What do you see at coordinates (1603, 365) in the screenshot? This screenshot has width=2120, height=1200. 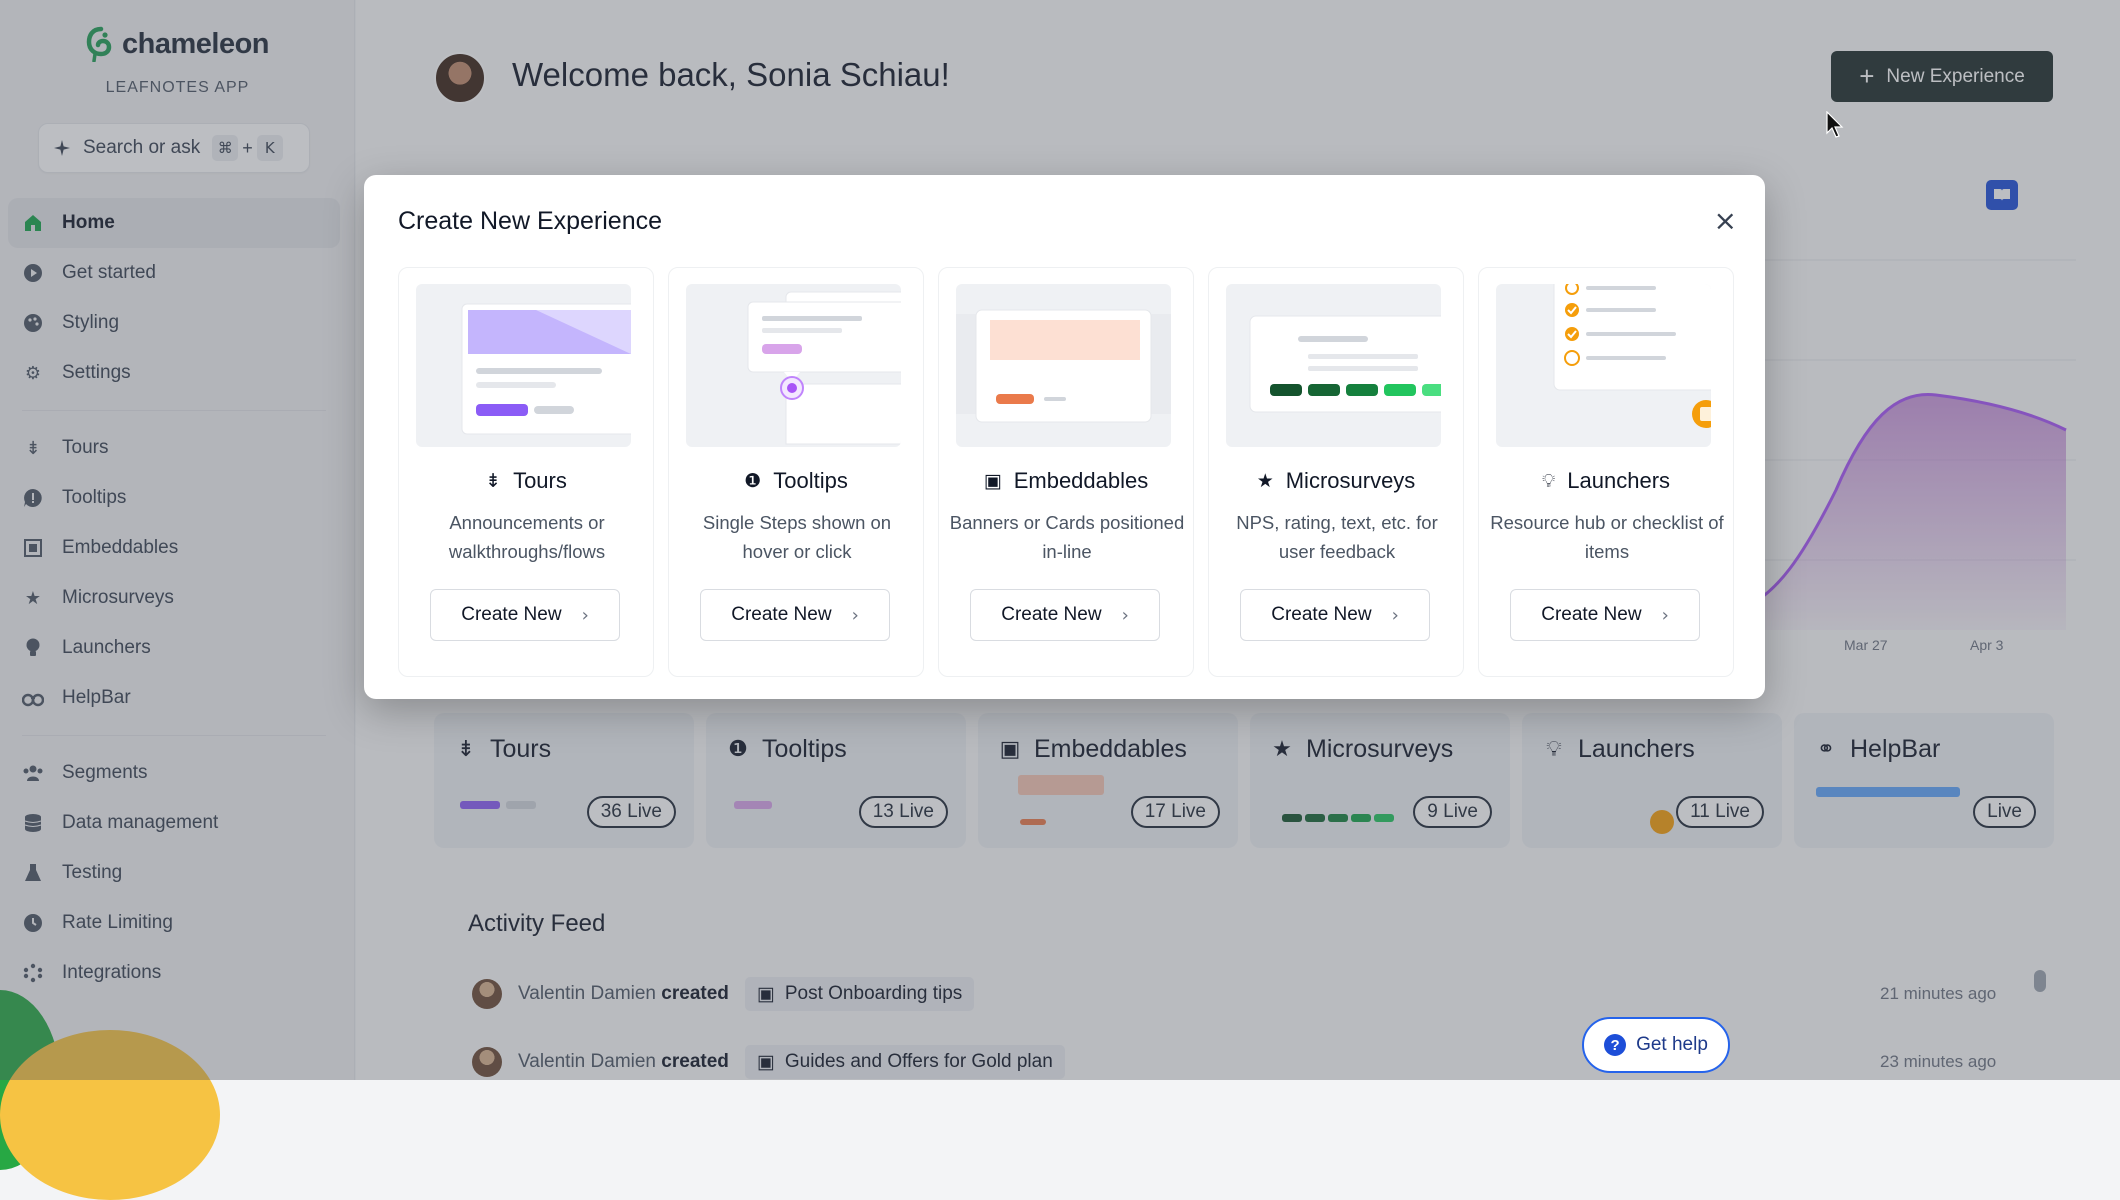 I see `launchers-illustration` at bounding box center [1603, 365].